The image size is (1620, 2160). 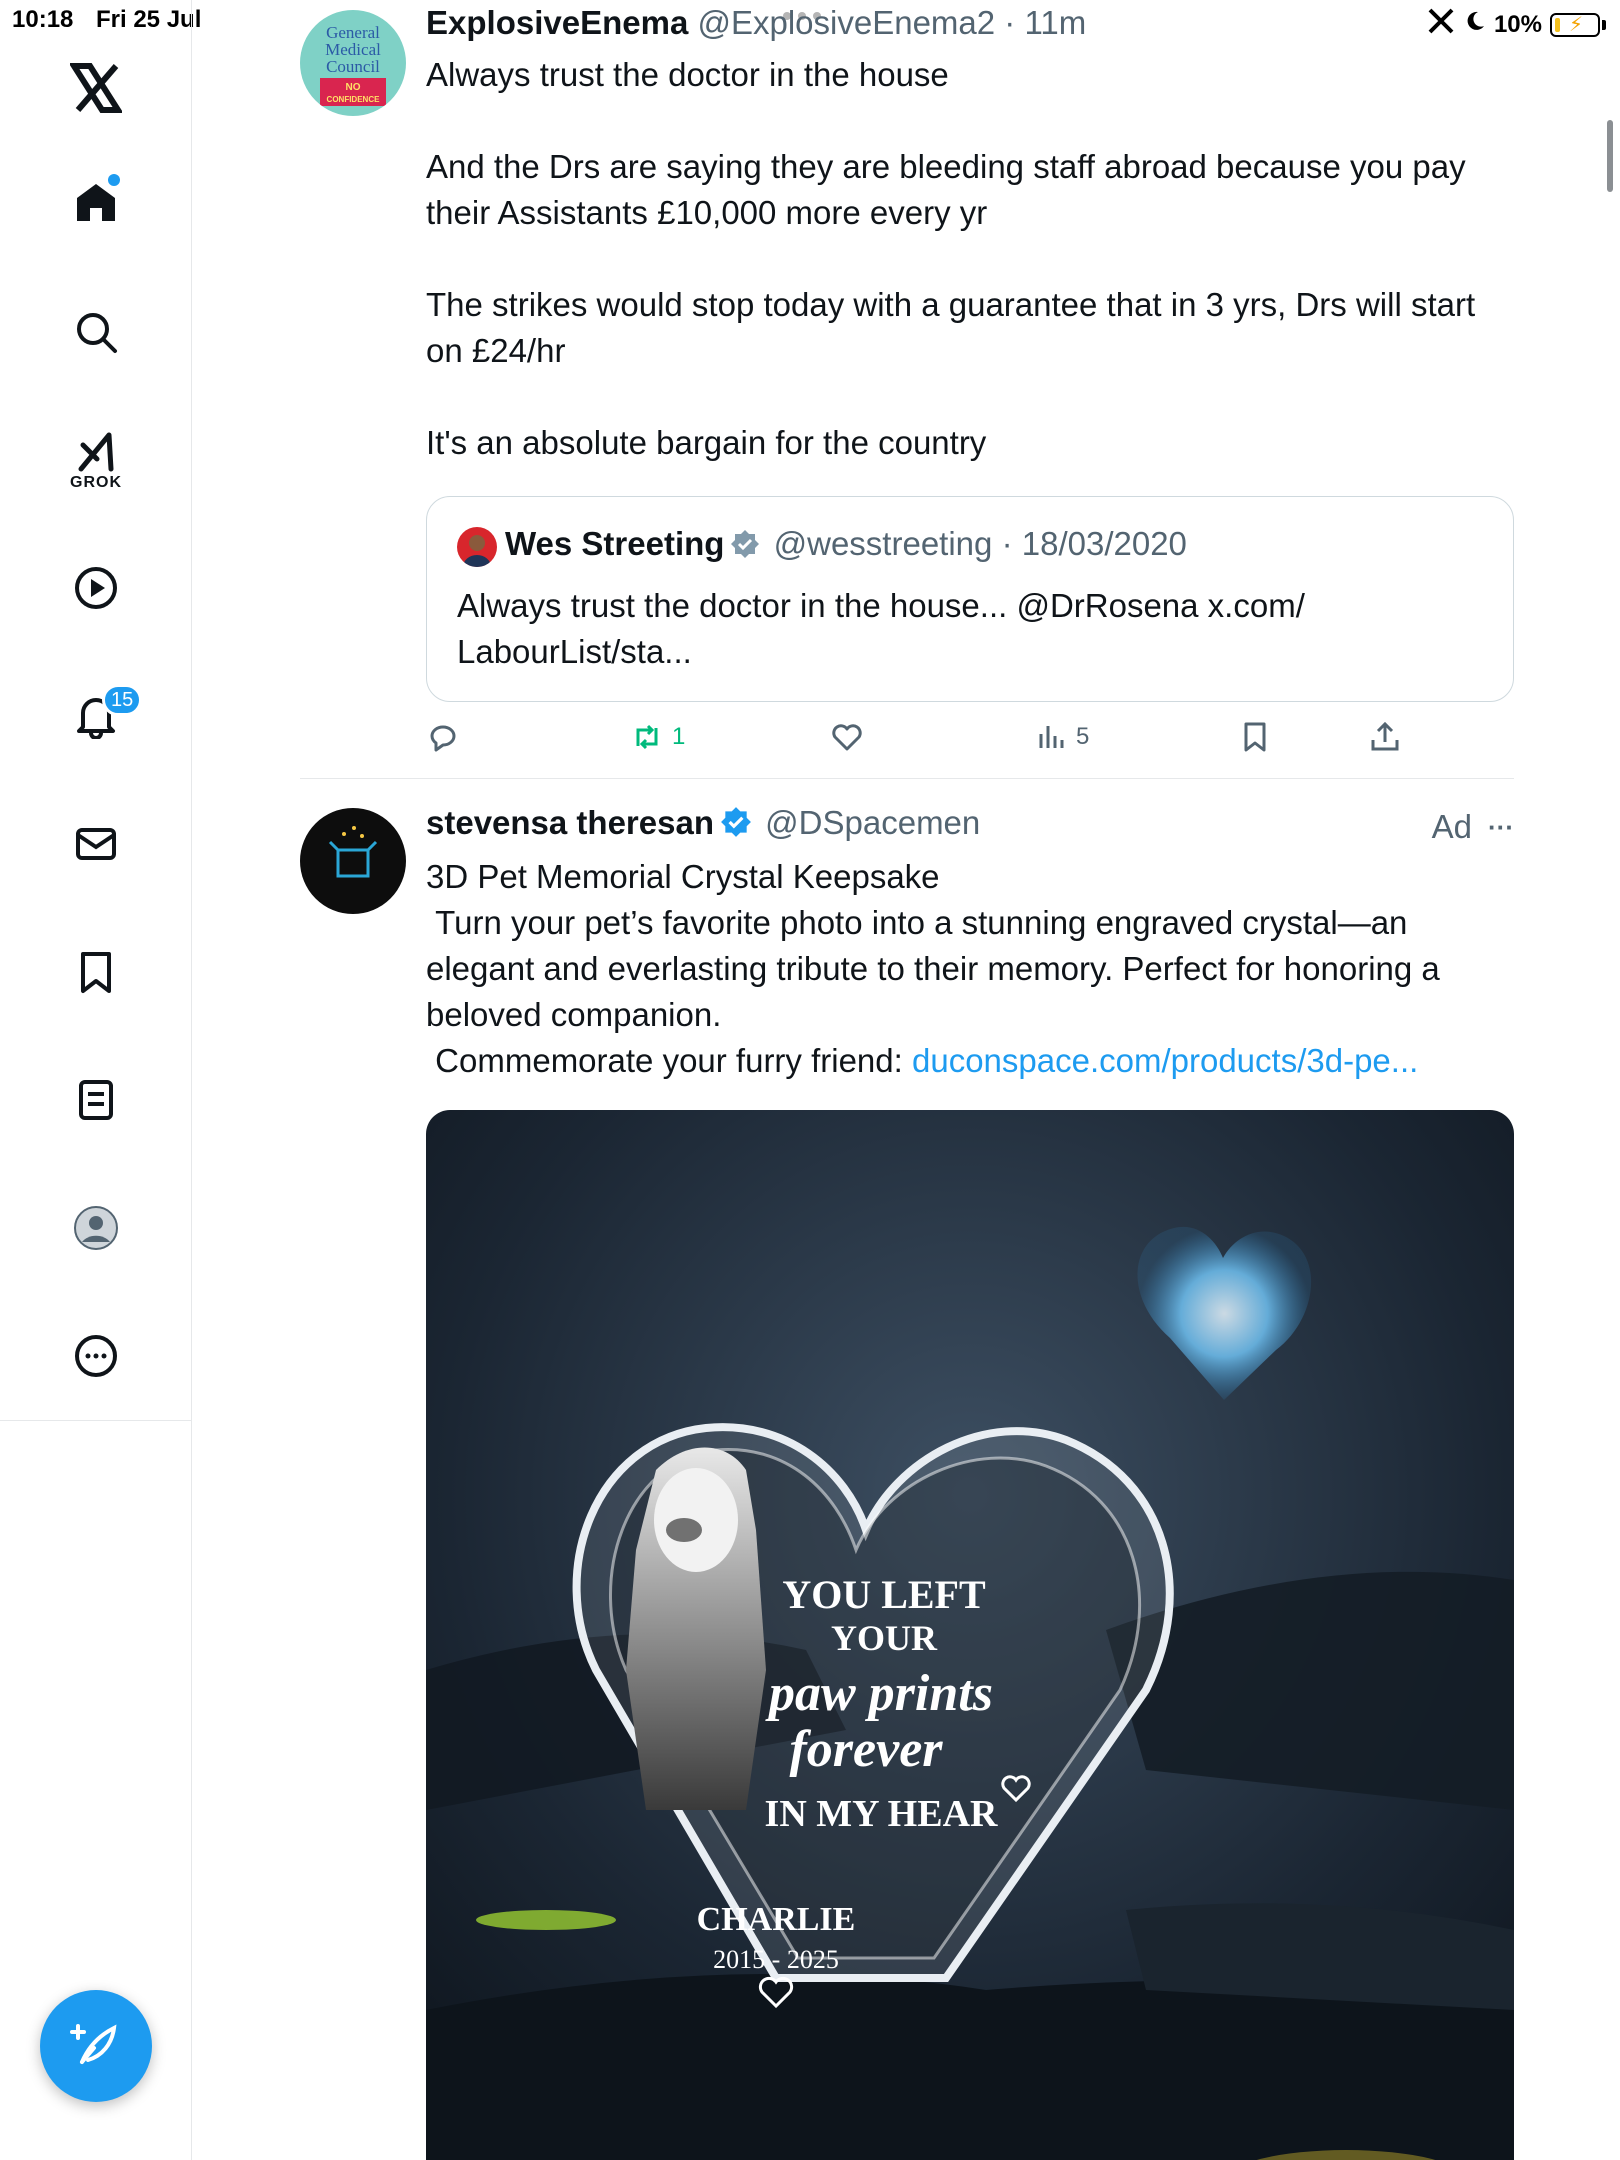 What do you see at coordinates (1501, 827) in the screenshot?
I see `more-options-button: ···` at bounding box center [1501, 827].